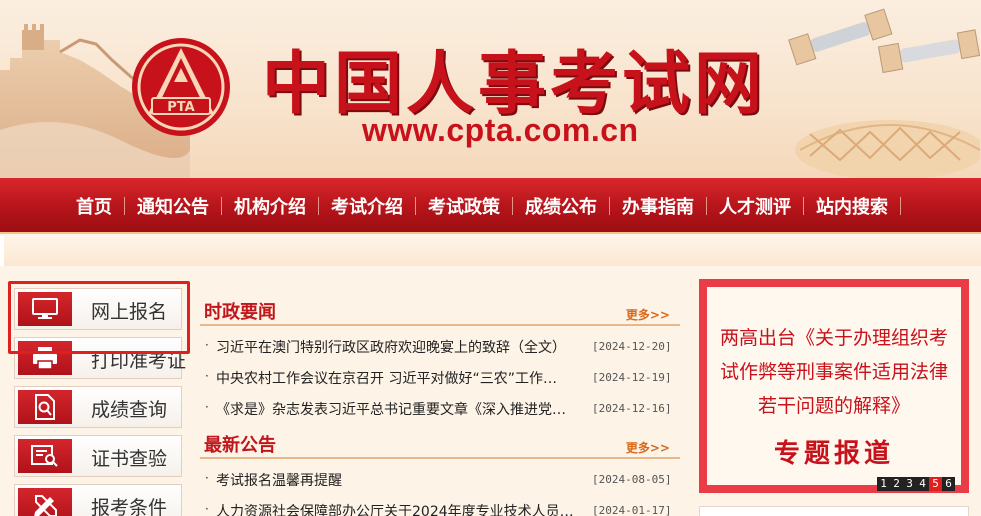 The width and height of the screenshot is (981, 516). I want to click on score-query-button: 成绩查询, so click(98, 407).